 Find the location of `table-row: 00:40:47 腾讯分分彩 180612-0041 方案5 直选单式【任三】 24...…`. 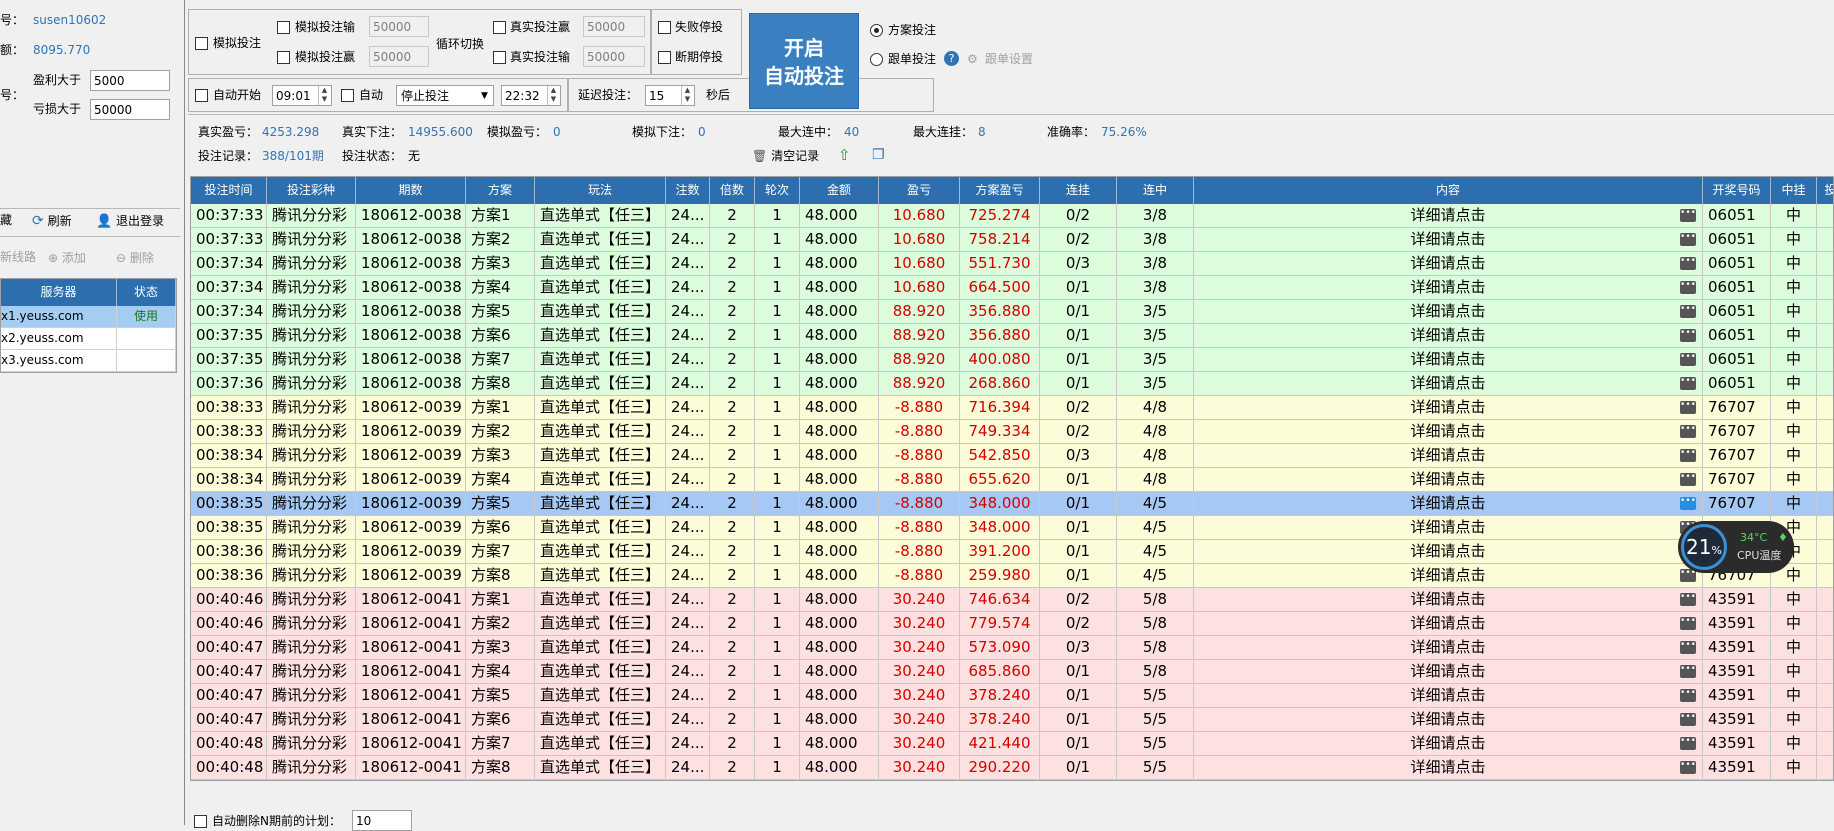

table-row: 00:40:47 腾讯分分彩 180612-0041 方案5 直选单式【任三】 24...… is located at coordinates (1012, 696).